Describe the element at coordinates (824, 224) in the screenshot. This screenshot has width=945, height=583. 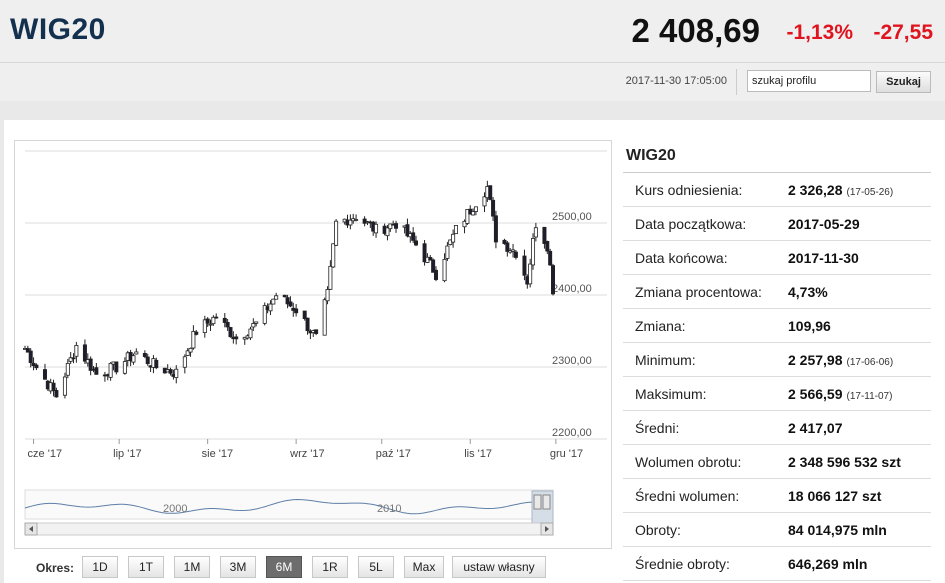
I see `stats-value: 2017-05-29` at that location.